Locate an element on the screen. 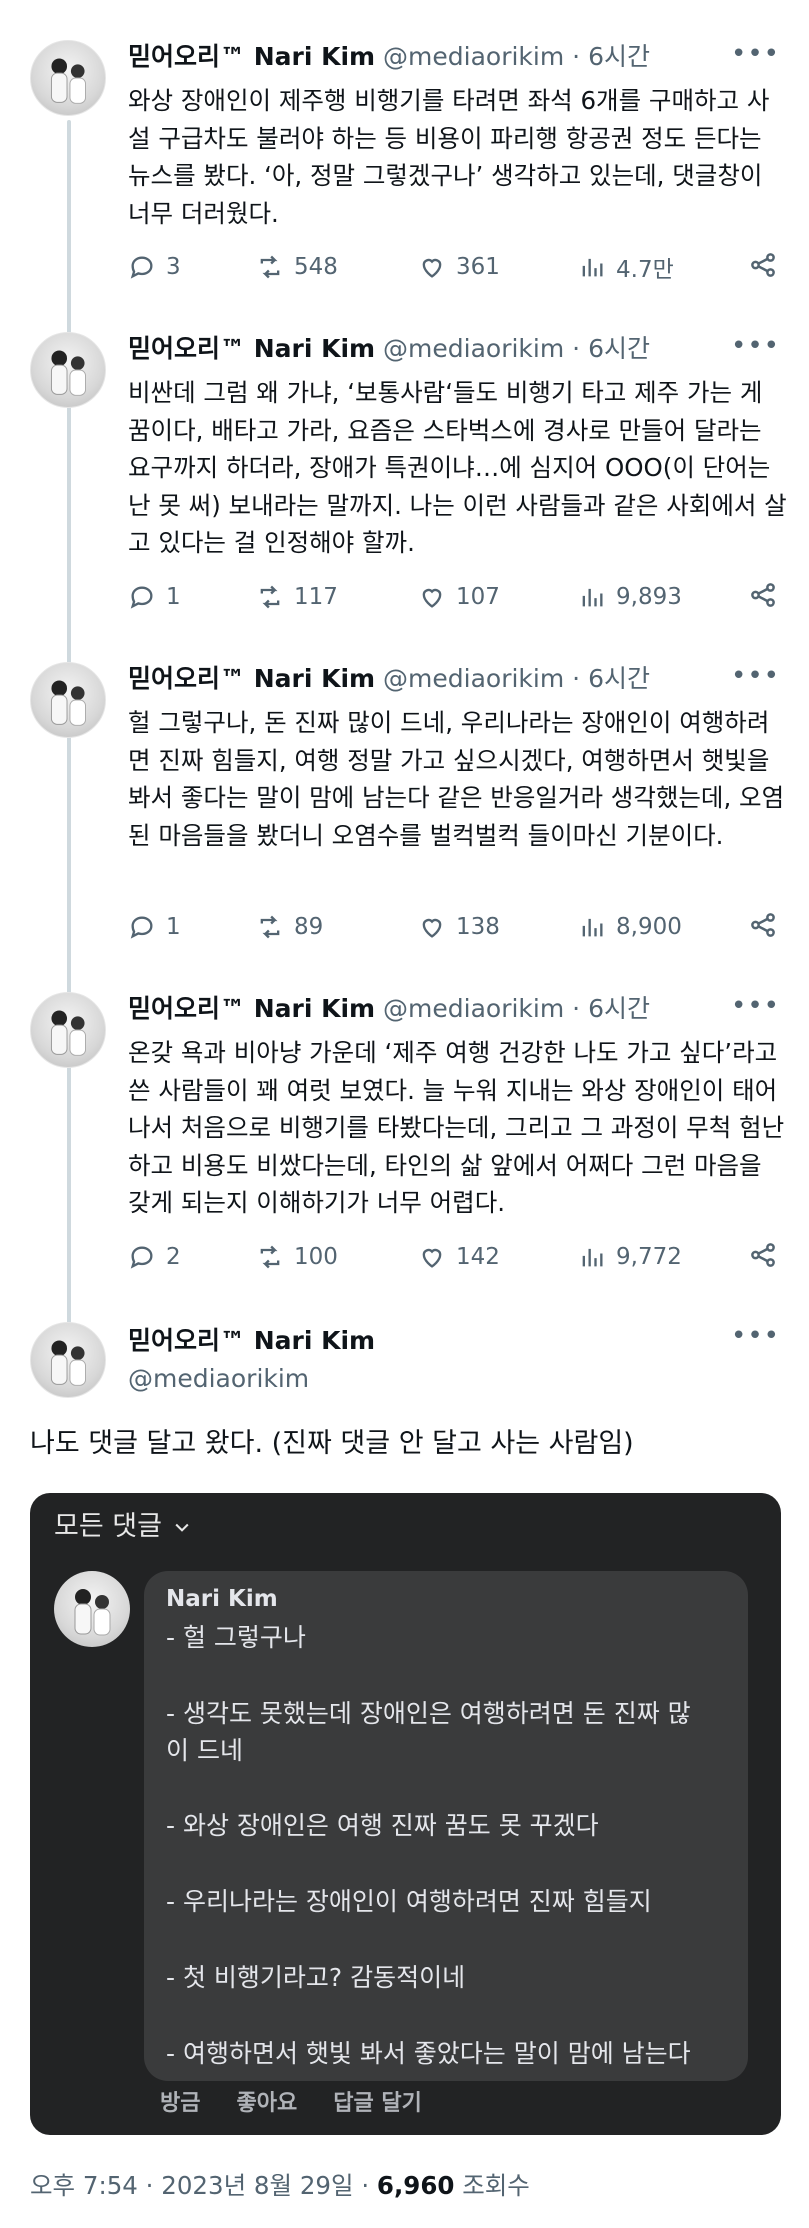  retweet-count: 100 is located at coordinates (316, 1257).